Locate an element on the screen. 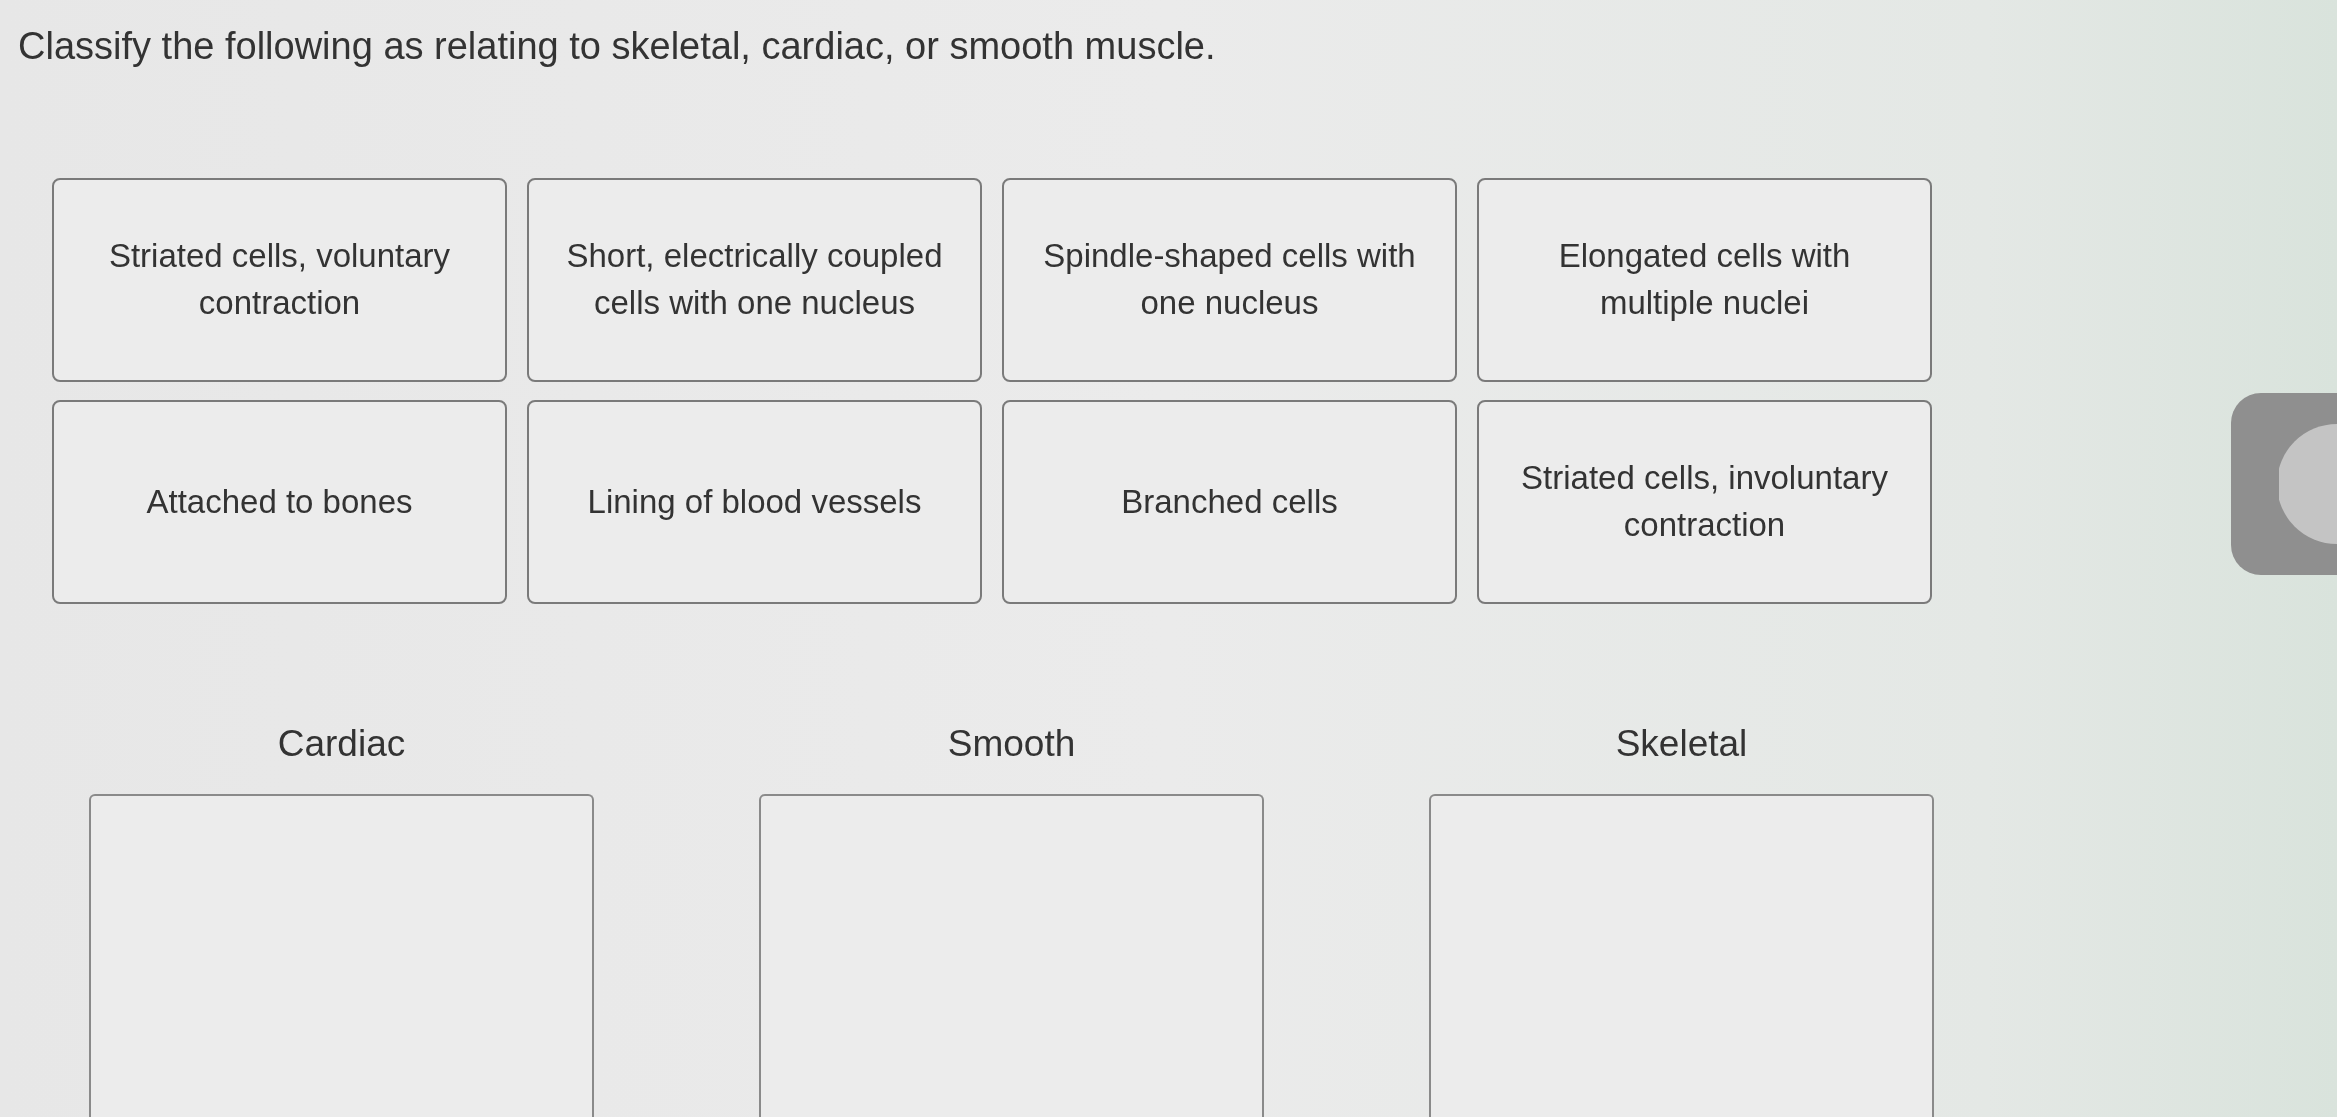  category-label: Skeletal is located at coordinates (1681, 743).